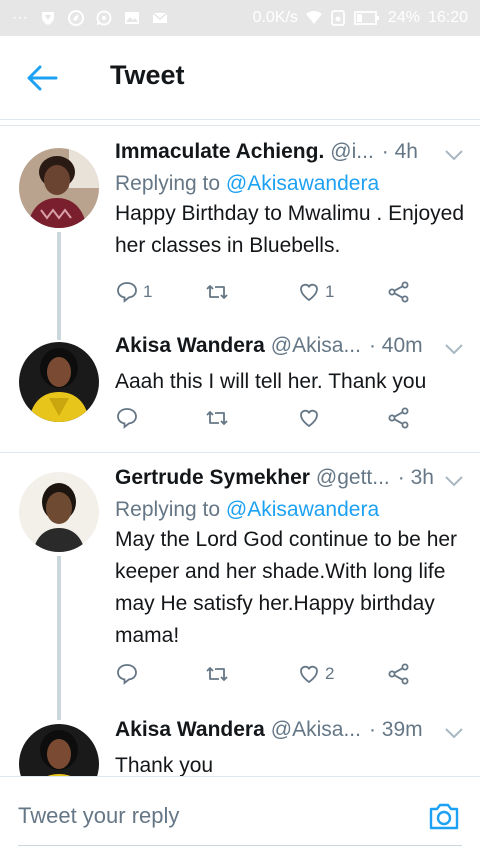 The width and height of the screenshot is (480, 854). I want to click on tweet-text: Aaah this I will tell her. Thank you, so click(271, 381).